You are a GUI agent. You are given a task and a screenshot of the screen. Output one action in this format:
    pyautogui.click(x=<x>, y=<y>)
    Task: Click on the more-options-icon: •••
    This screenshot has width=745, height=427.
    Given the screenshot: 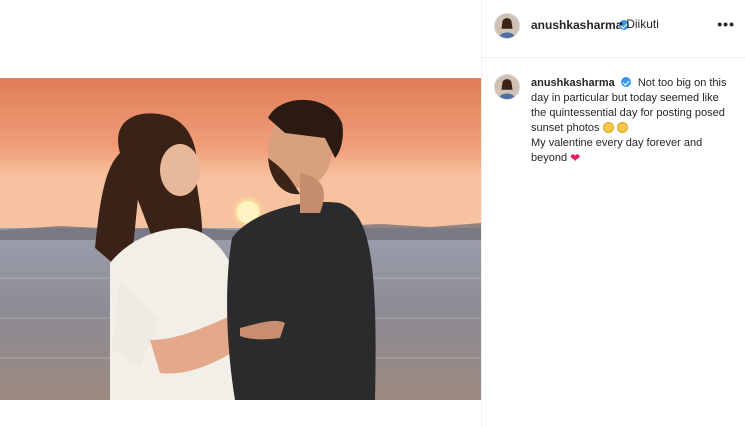 What is the action you would take?
    pyautogui.click(x=726, y=24)
    